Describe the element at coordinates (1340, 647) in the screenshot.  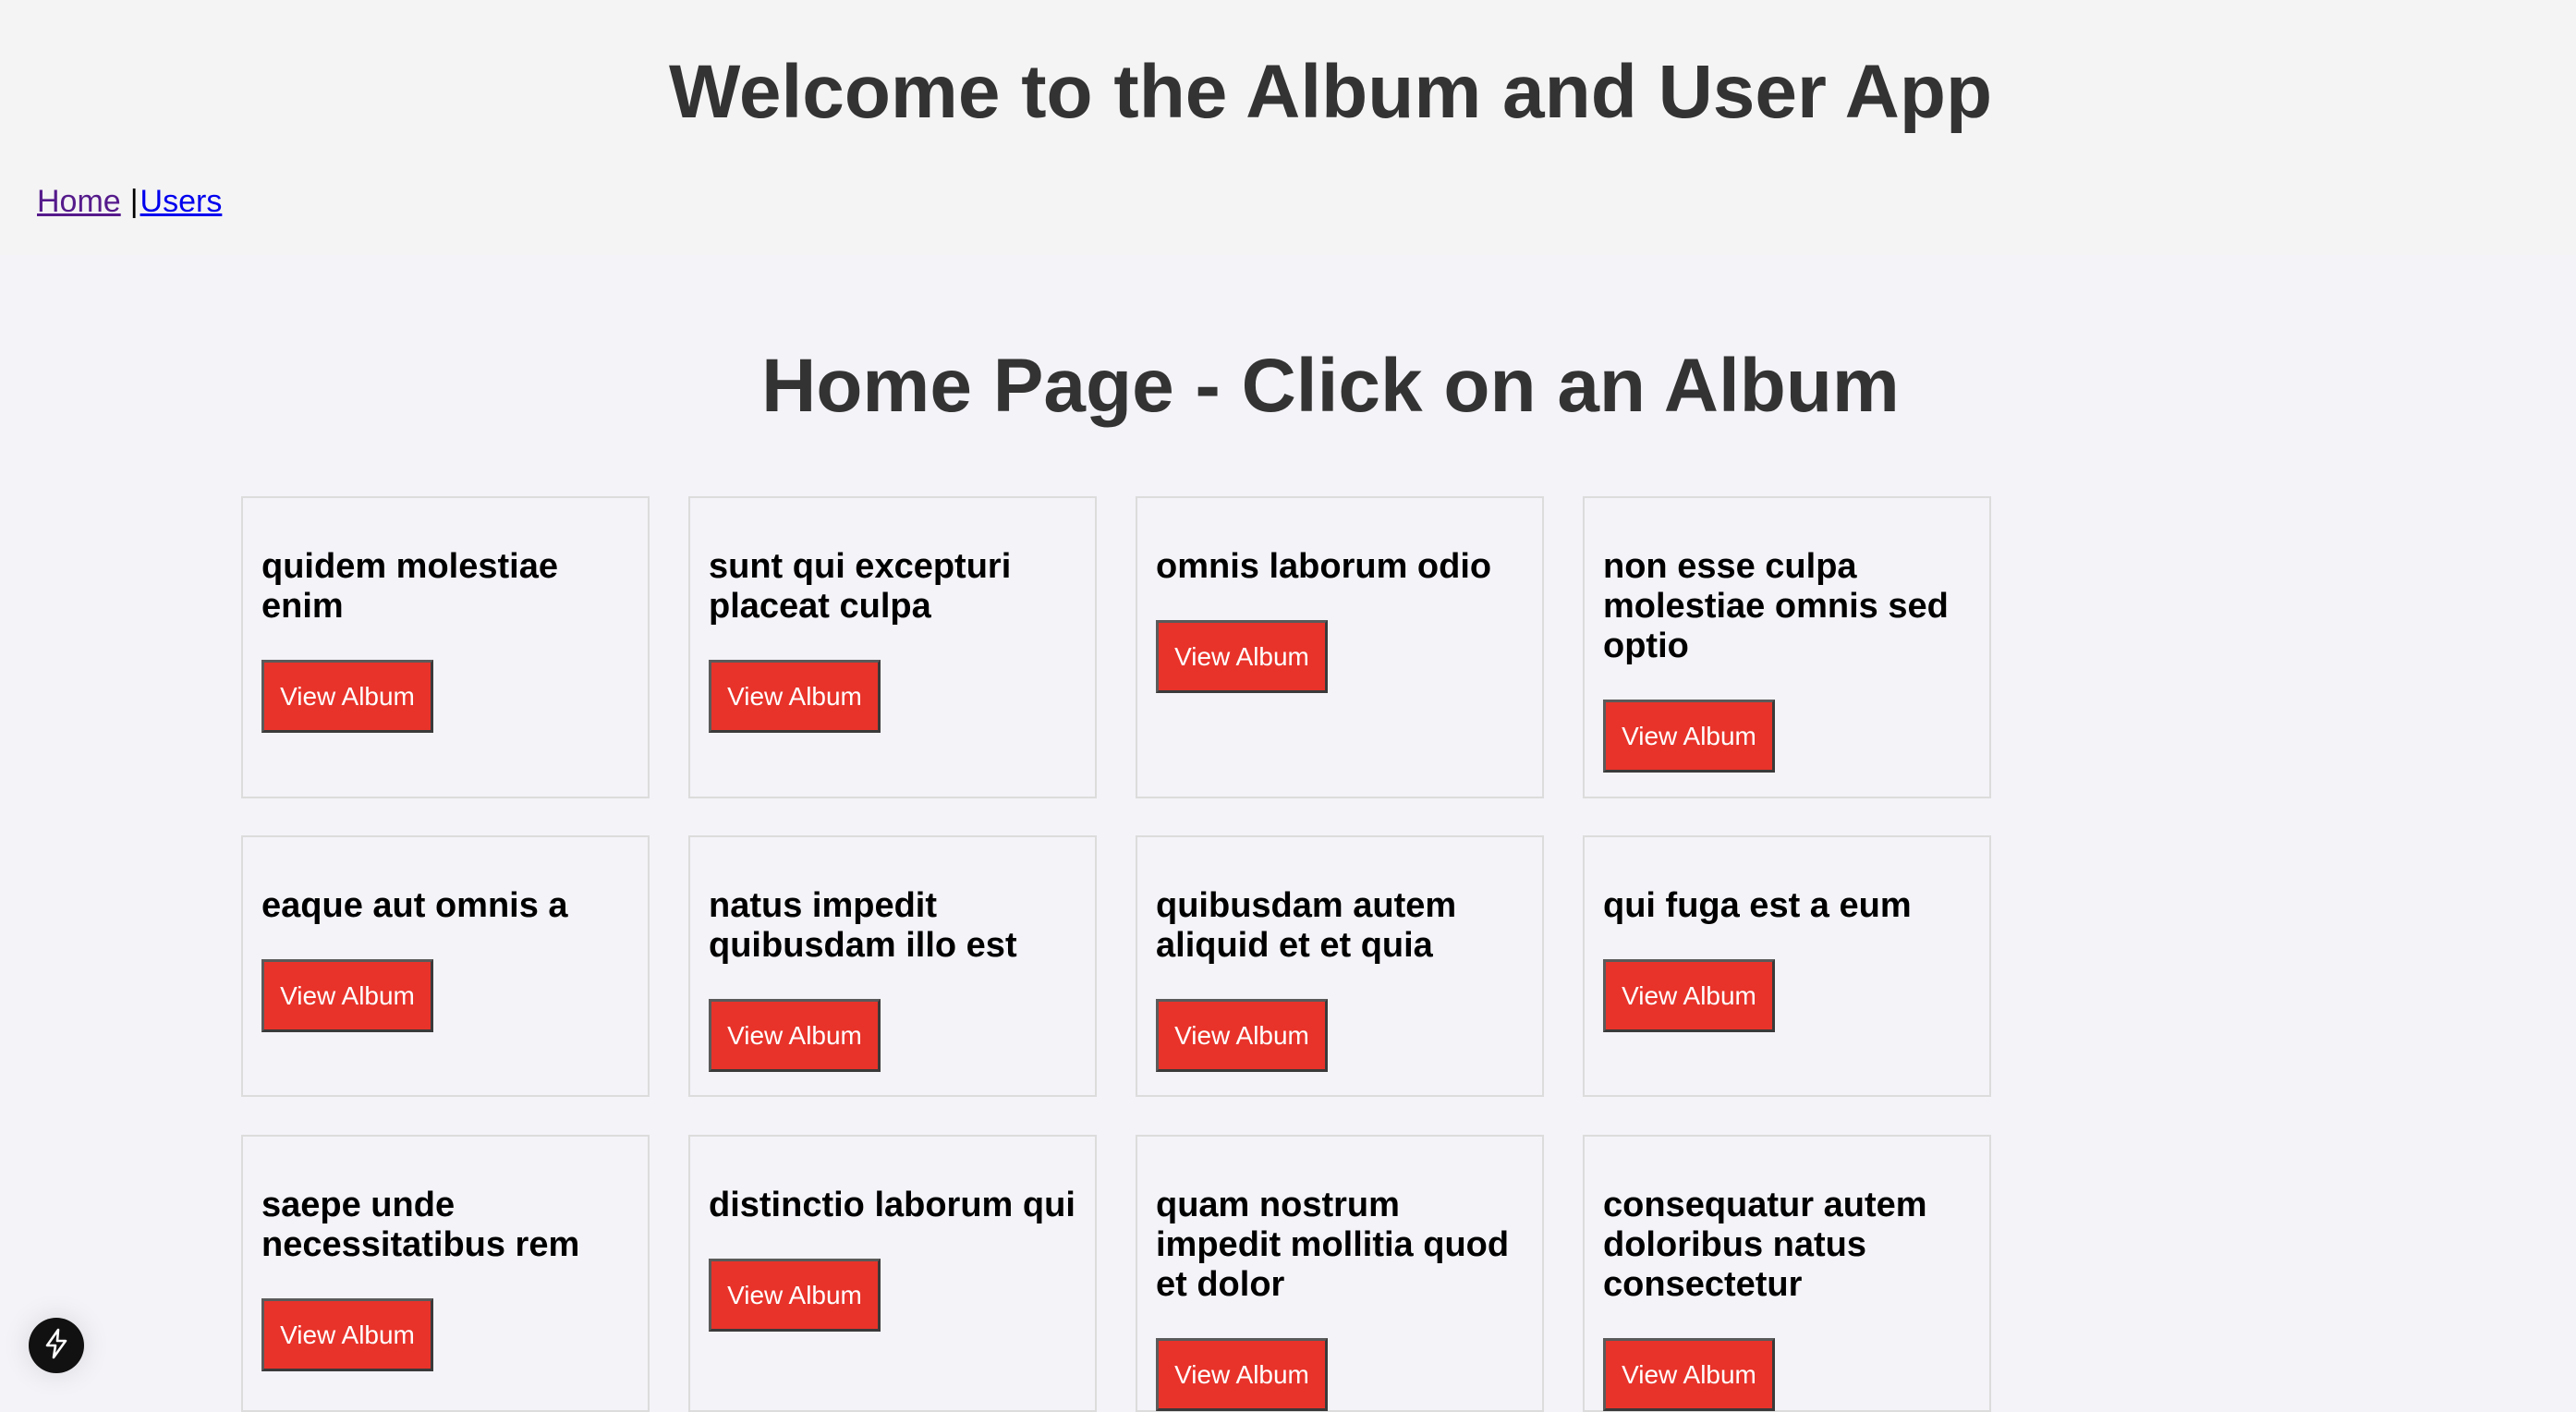
I see `album-card: omnis laborum odio View Album` at that location.